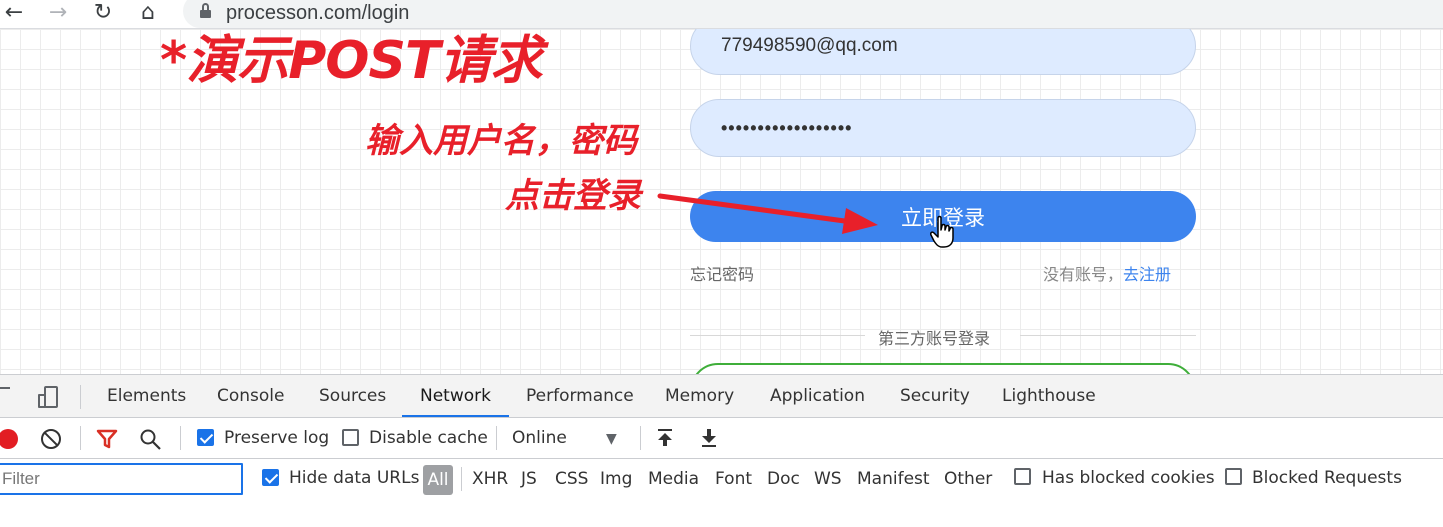 The width and height of the screenshot is (1443, 527). I want to click on record-icon, so click(9, 439).